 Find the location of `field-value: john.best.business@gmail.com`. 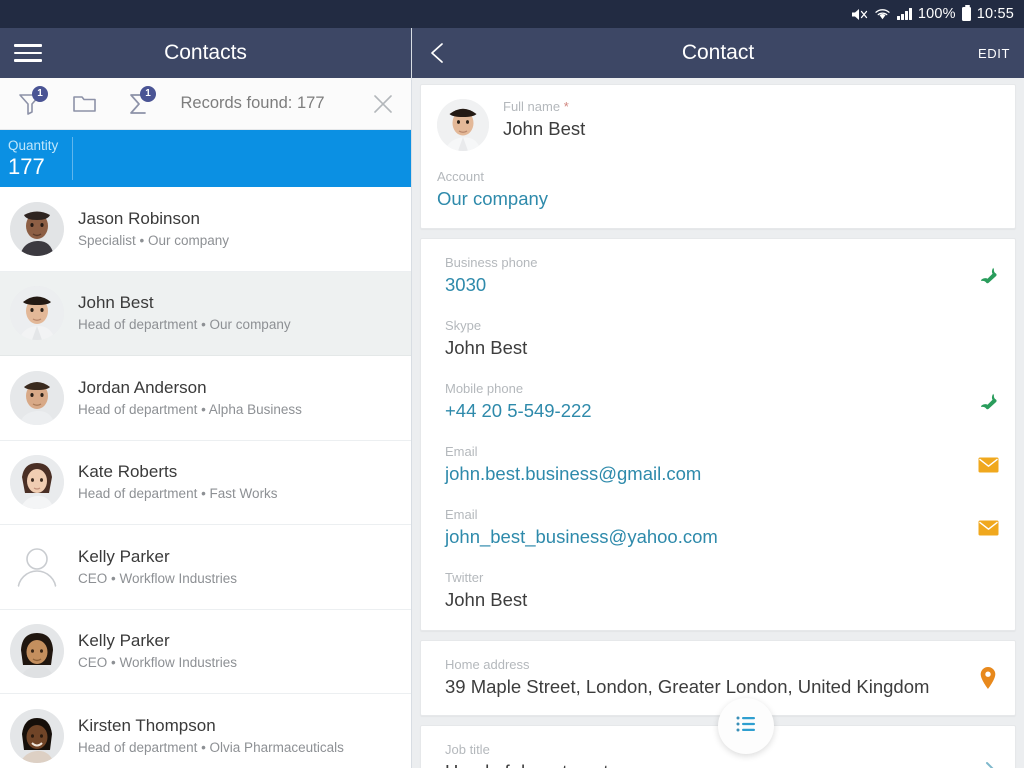

field-value: john.best.business@gmail.com is located at coordinates (704, 474).